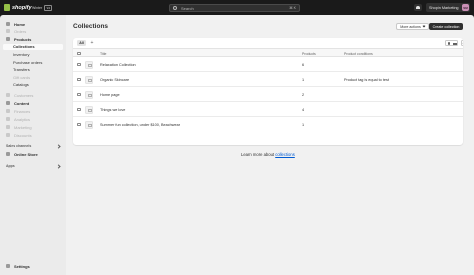 The height and width of the screenshot is (275, 474). Describe the element at coordinates (33, 266) in the screenshot. I see `sidebar-item-settings: Settings` at that location.